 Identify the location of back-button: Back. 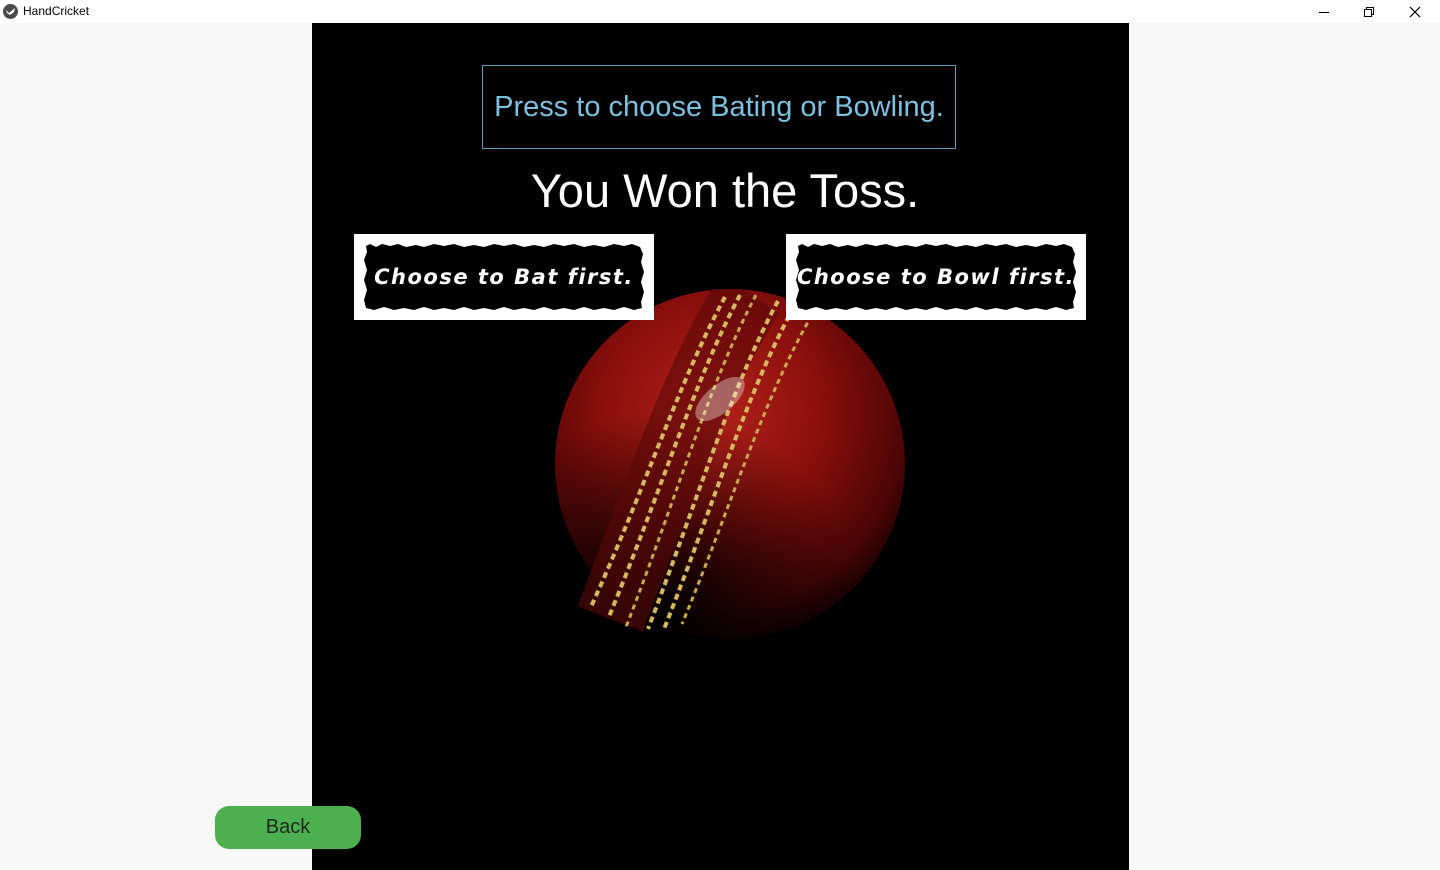
(288, 827).